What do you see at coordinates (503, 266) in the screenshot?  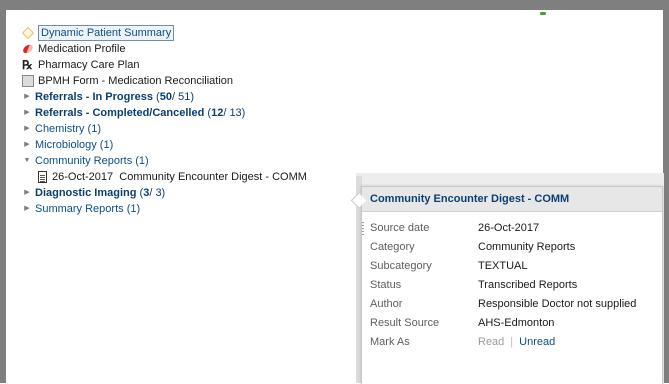 I see `property-value: TEXTUAL` at bounding box center [503, 266].